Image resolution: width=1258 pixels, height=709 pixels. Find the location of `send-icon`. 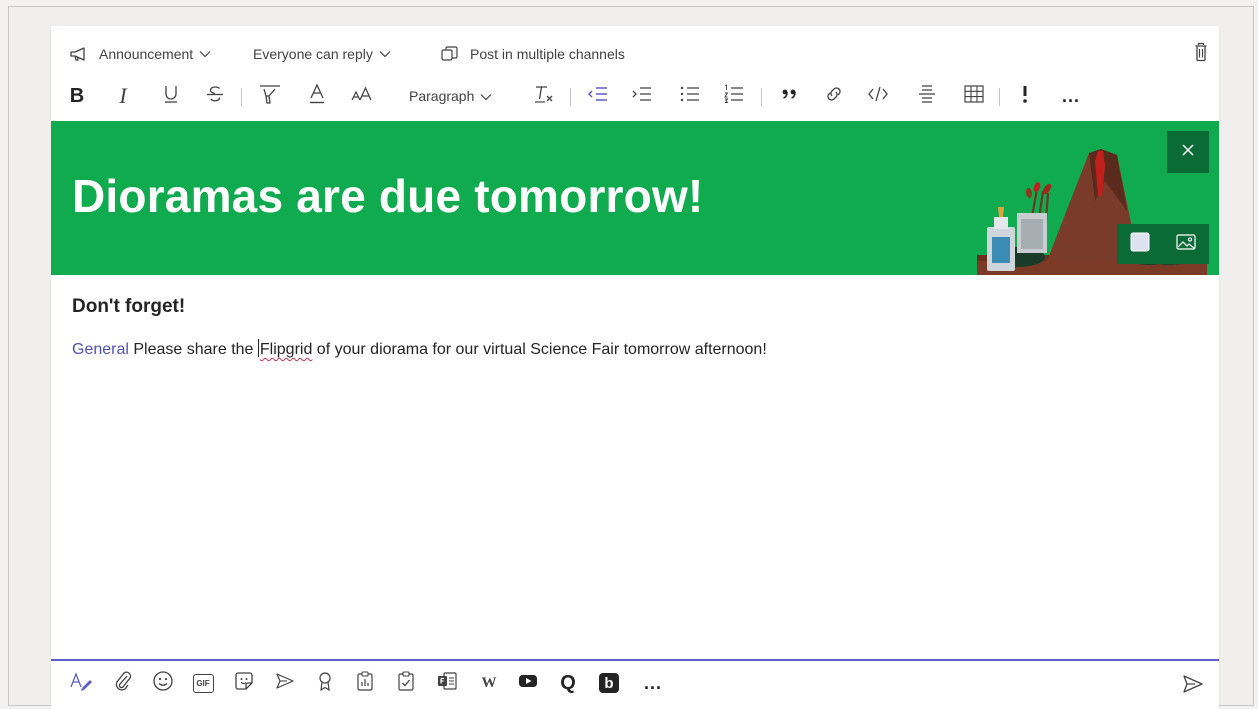

send-icon is located at coordinates (1193, 687).